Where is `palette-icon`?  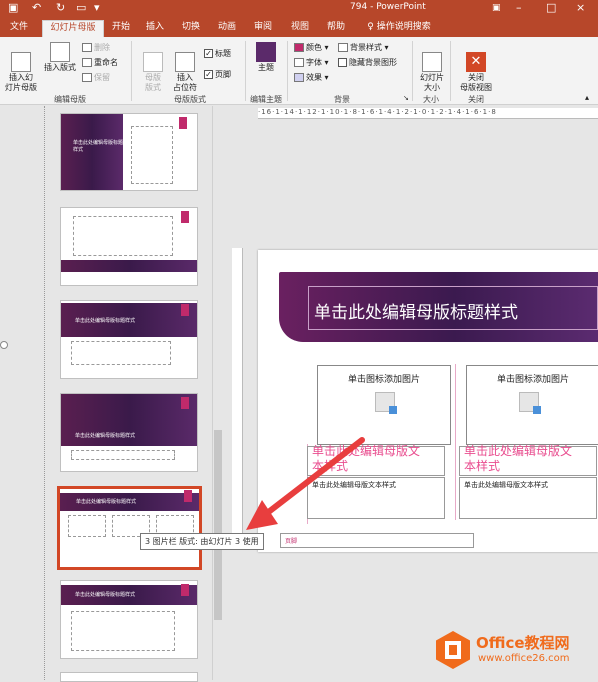 palette-icon is located at coordinates (299, 47).